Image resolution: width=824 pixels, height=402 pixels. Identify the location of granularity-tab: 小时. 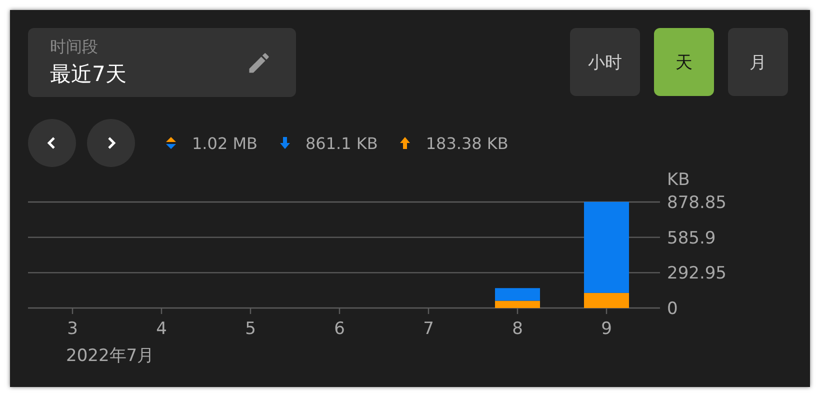
(605, 62).